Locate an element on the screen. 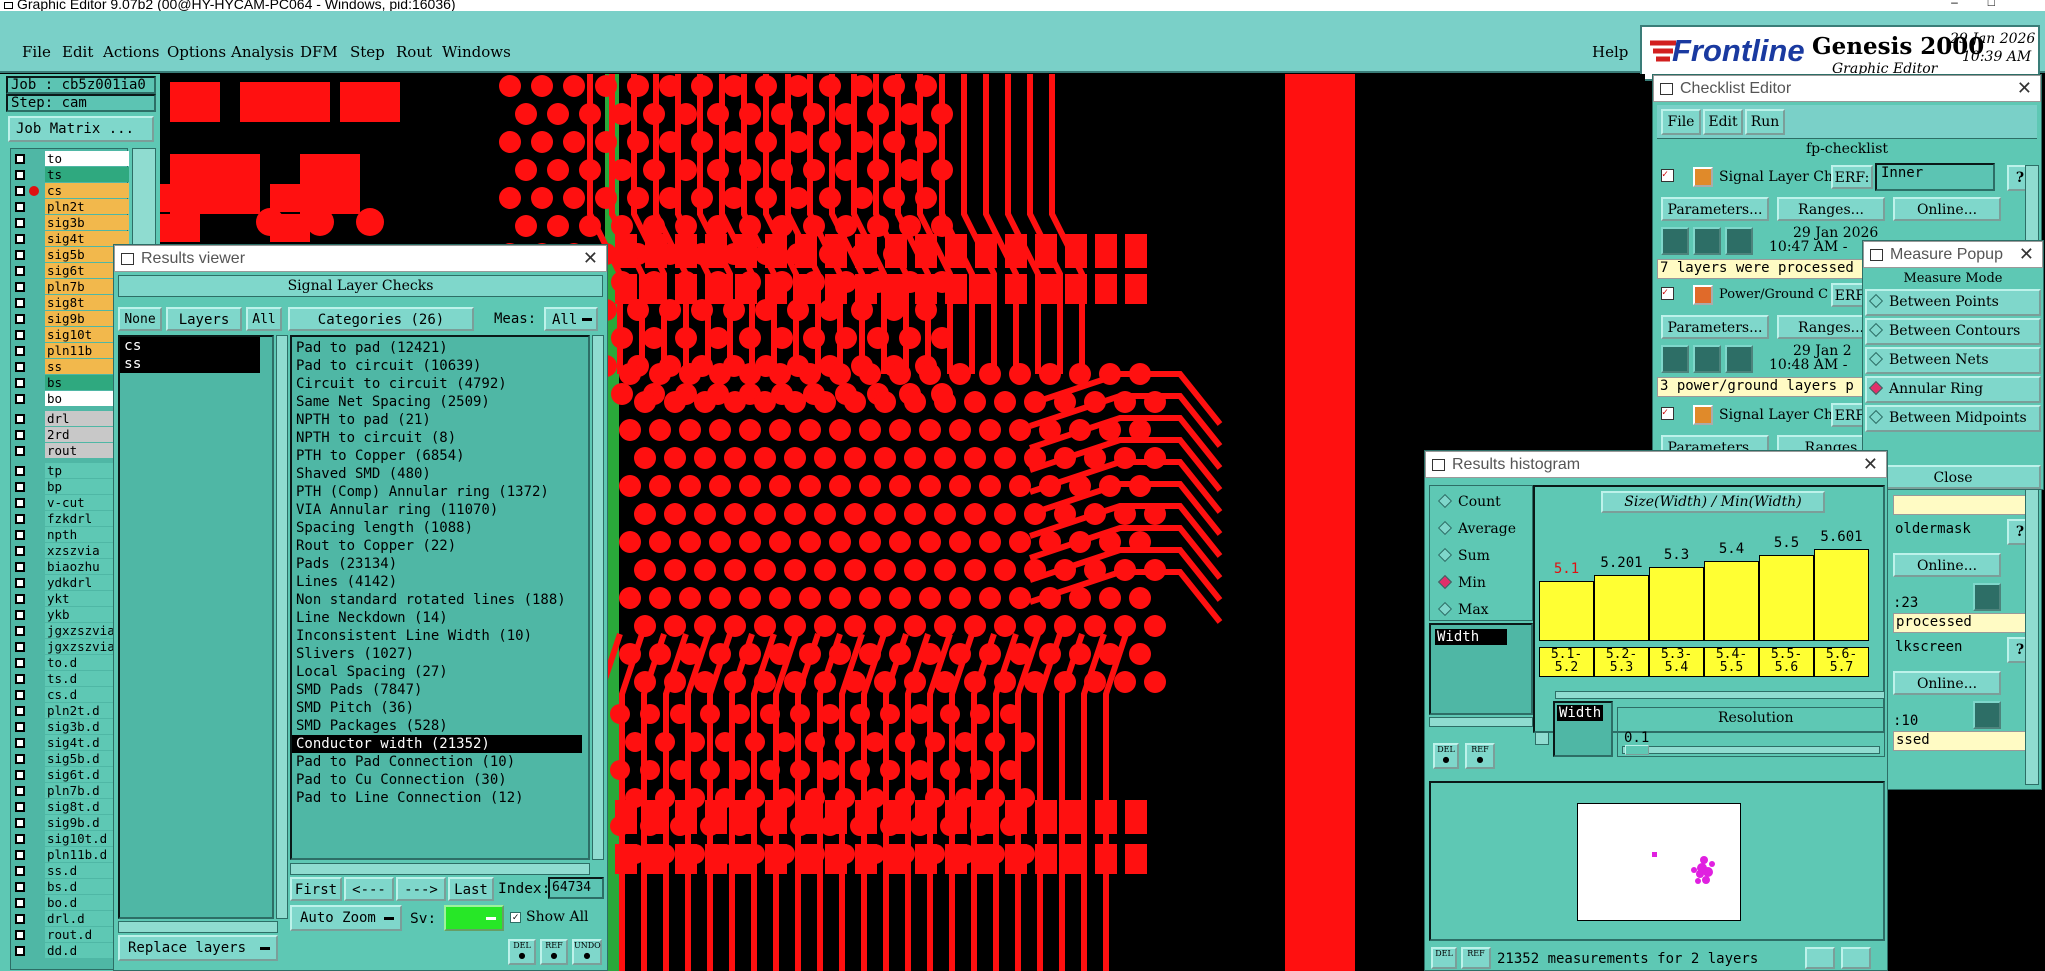 The image size is (2045, 971). stat-radio-average: Average is located at coordinates (1476, 528).